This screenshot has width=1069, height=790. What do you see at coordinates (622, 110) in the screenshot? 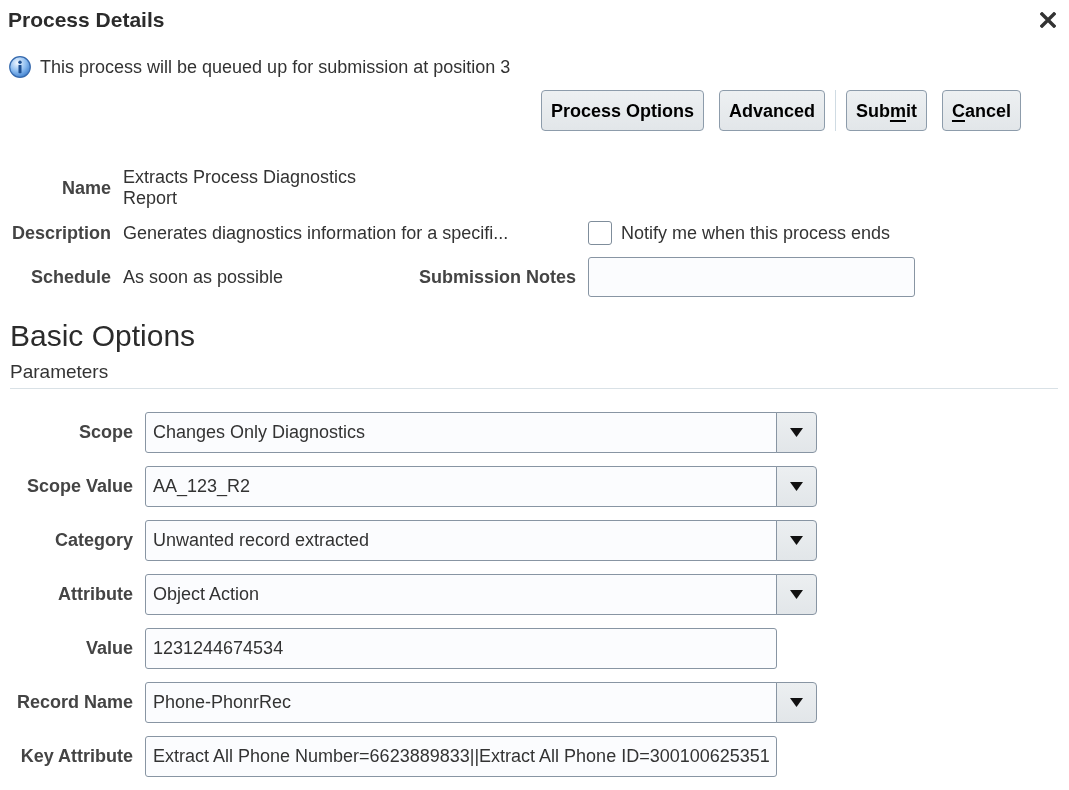
I see `action-button: Process Options` at bounding box center [622, 110].